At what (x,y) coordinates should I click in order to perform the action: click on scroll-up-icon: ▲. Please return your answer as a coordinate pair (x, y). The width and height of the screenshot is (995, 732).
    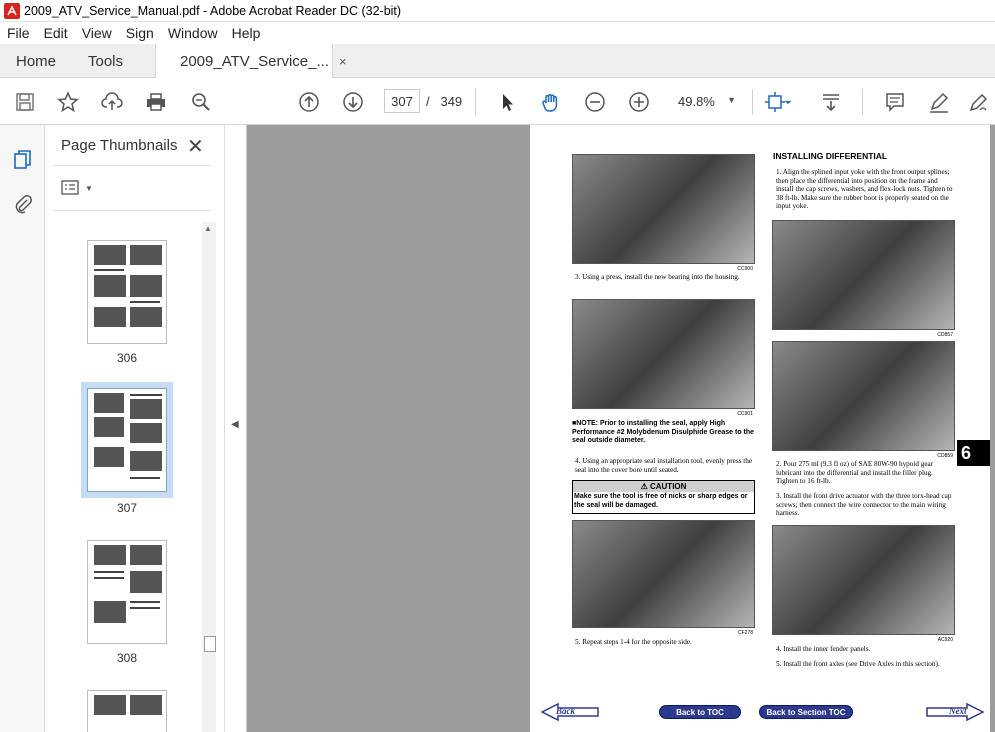
    Looking at the image, I should click on (208, 228).